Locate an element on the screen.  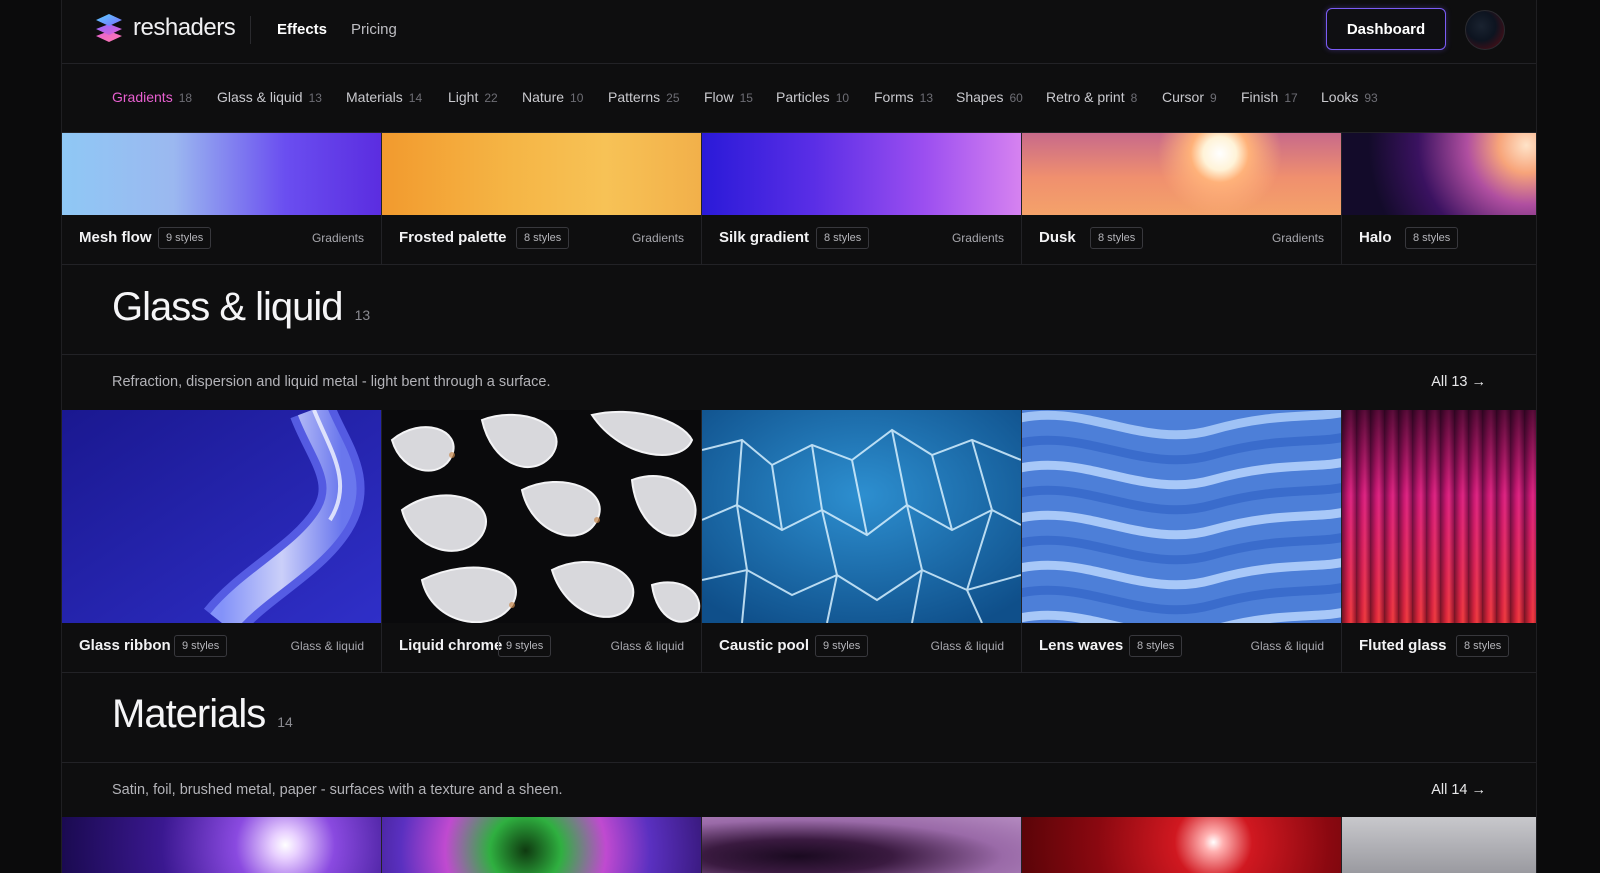
category-shapes: Shapes 60 is located at coordinates (989, 97).